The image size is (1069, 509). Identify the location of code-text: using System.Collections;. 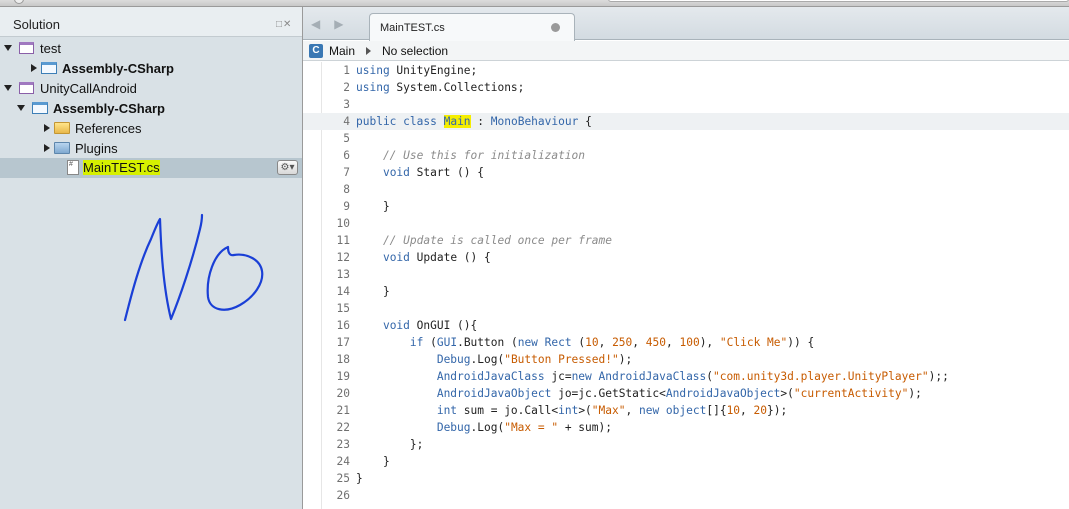
(440, 87).